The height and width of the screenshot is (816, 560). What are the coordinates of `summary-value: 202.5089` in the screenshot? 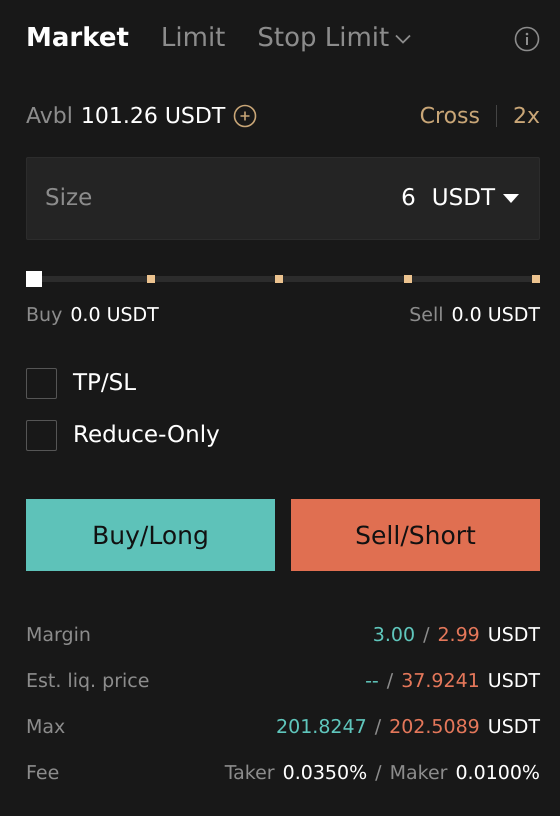 It's located at (434, 727).